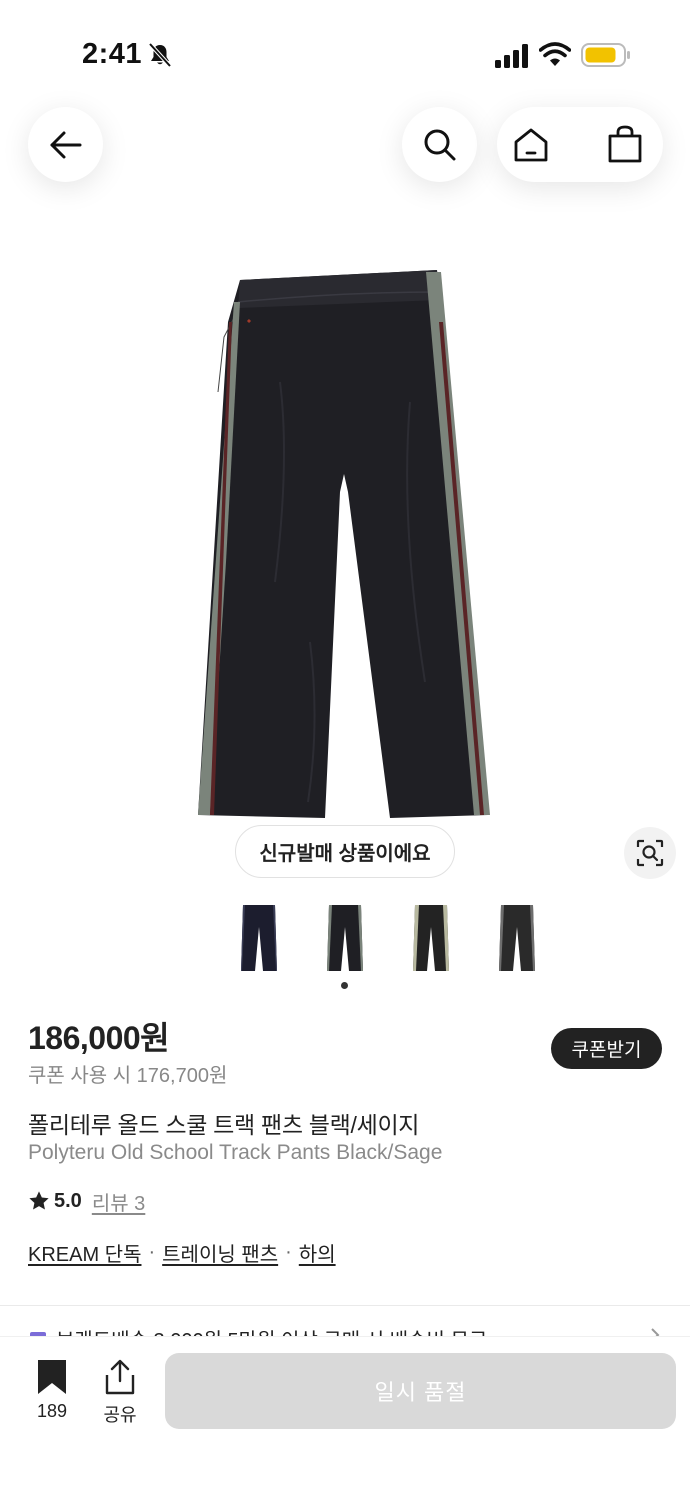  What do you see at coordinates (420, 1391) in the screenshot?
I see `sold-out-button: 일시 품절` at bounding box center [420, 1391].